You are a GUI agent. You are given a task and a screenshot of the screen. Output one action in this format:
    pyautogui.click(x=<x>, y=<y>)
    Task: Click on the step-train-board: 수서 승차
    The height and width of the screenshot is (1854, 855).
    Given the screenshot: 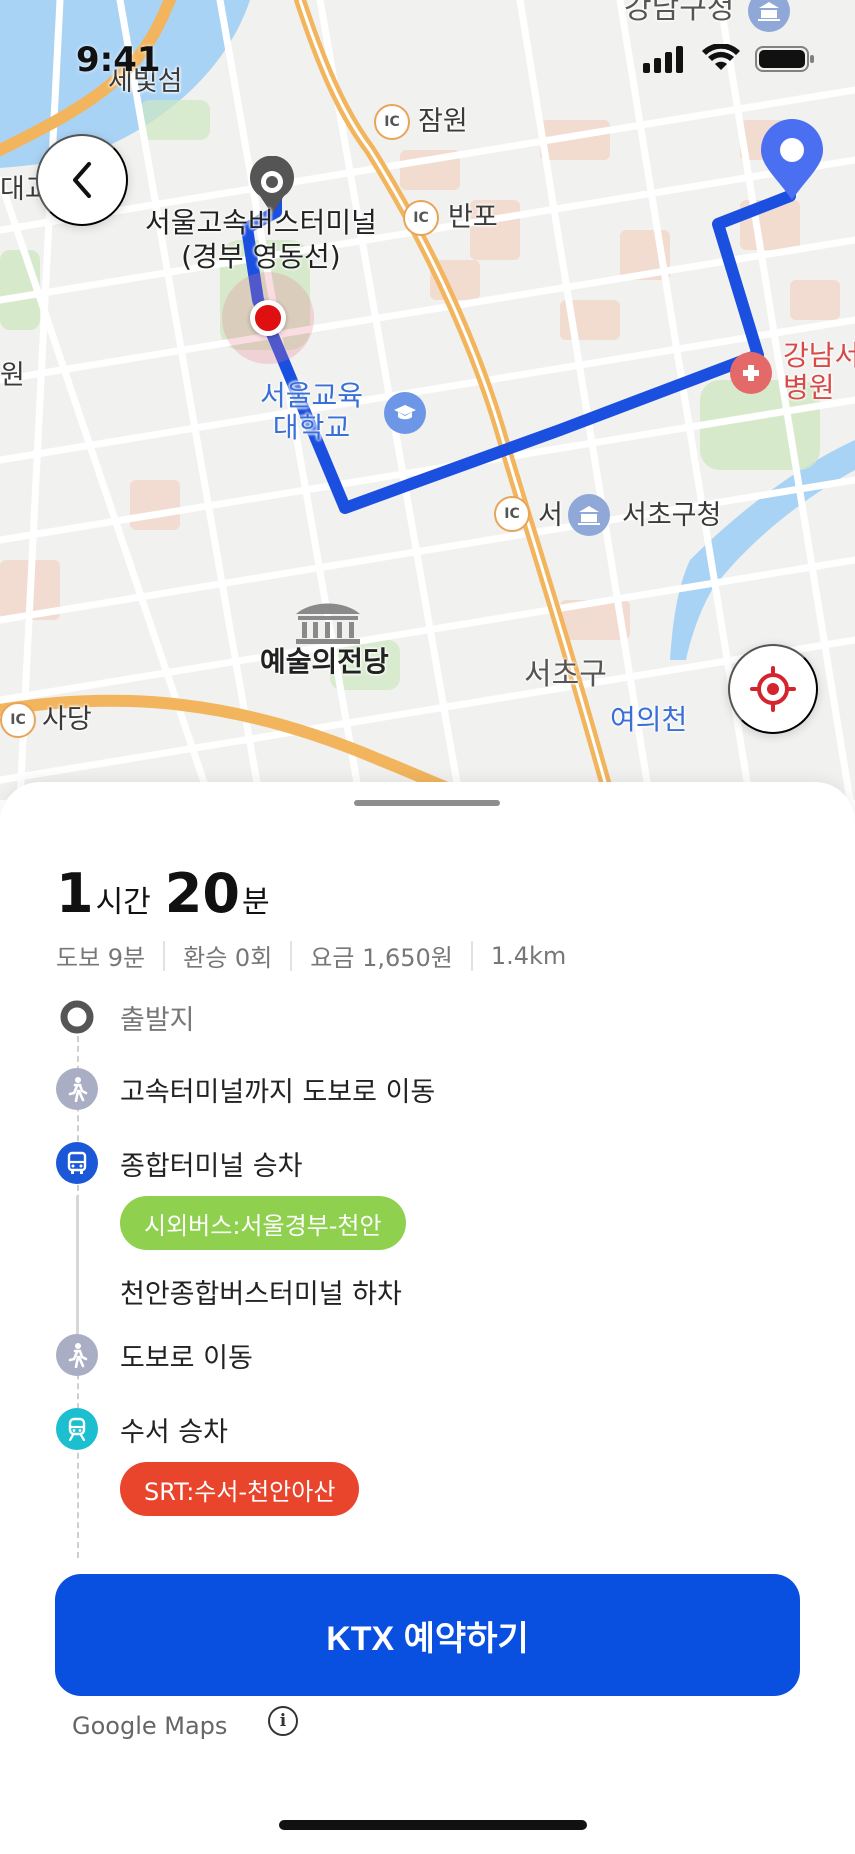 What is the action you would take?
    pyautogui.click(x=142, y=1429)
    